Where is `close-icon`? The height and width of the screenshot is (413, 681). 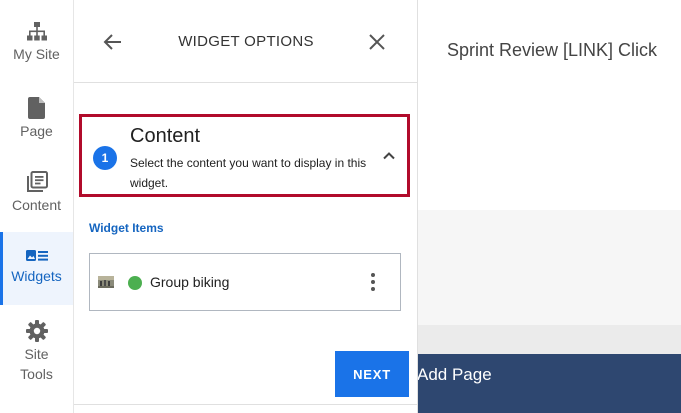
close-icon is located at coordinates (377, 42).